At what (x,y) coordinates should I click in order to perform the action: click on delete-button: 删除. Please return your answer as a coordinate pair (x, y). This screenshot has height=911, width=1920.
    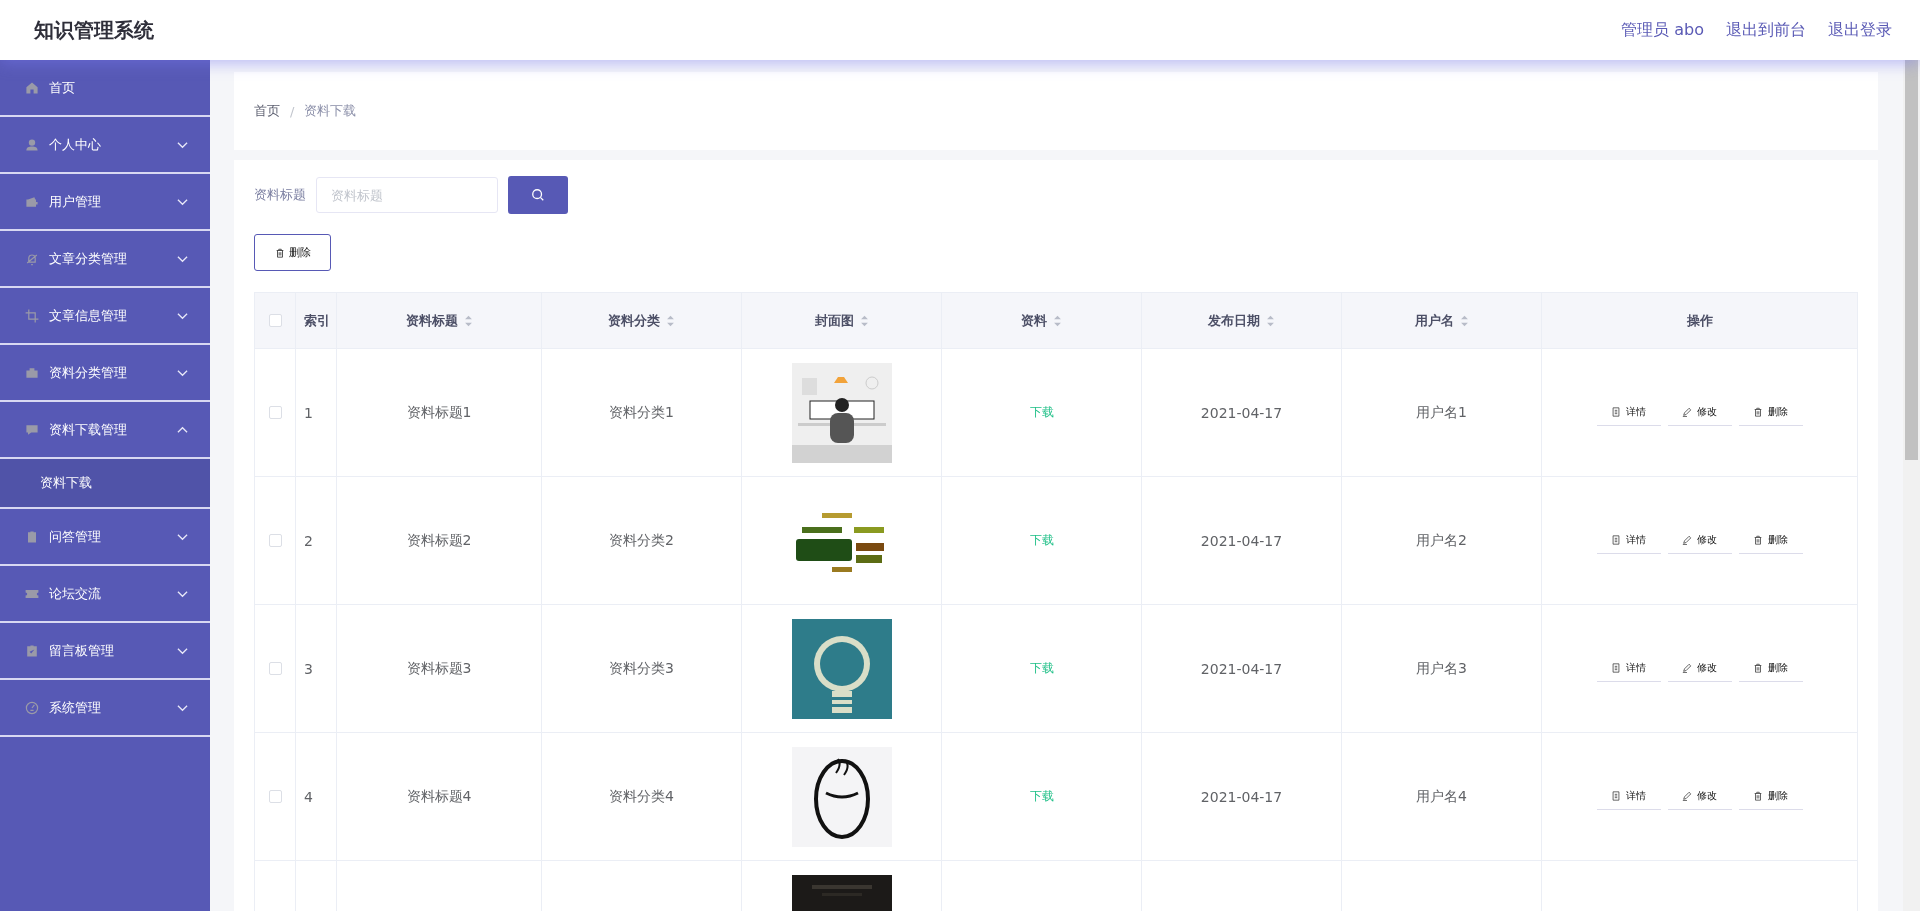
    Looking at the image, I should click on (292, 252).